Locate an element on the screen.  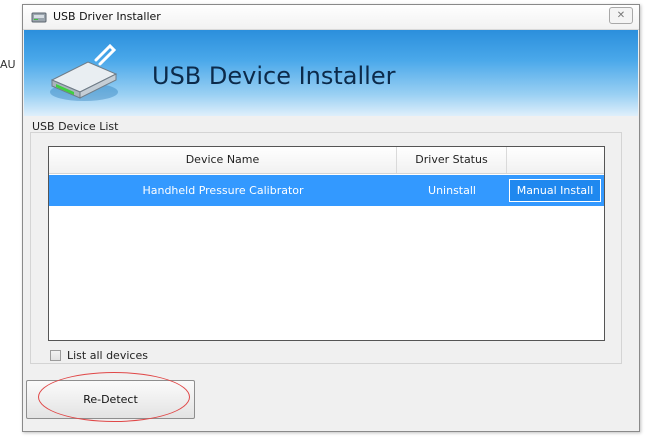
title-bar: USB Driver Installer ✕ is located at coordinates (331, 17).